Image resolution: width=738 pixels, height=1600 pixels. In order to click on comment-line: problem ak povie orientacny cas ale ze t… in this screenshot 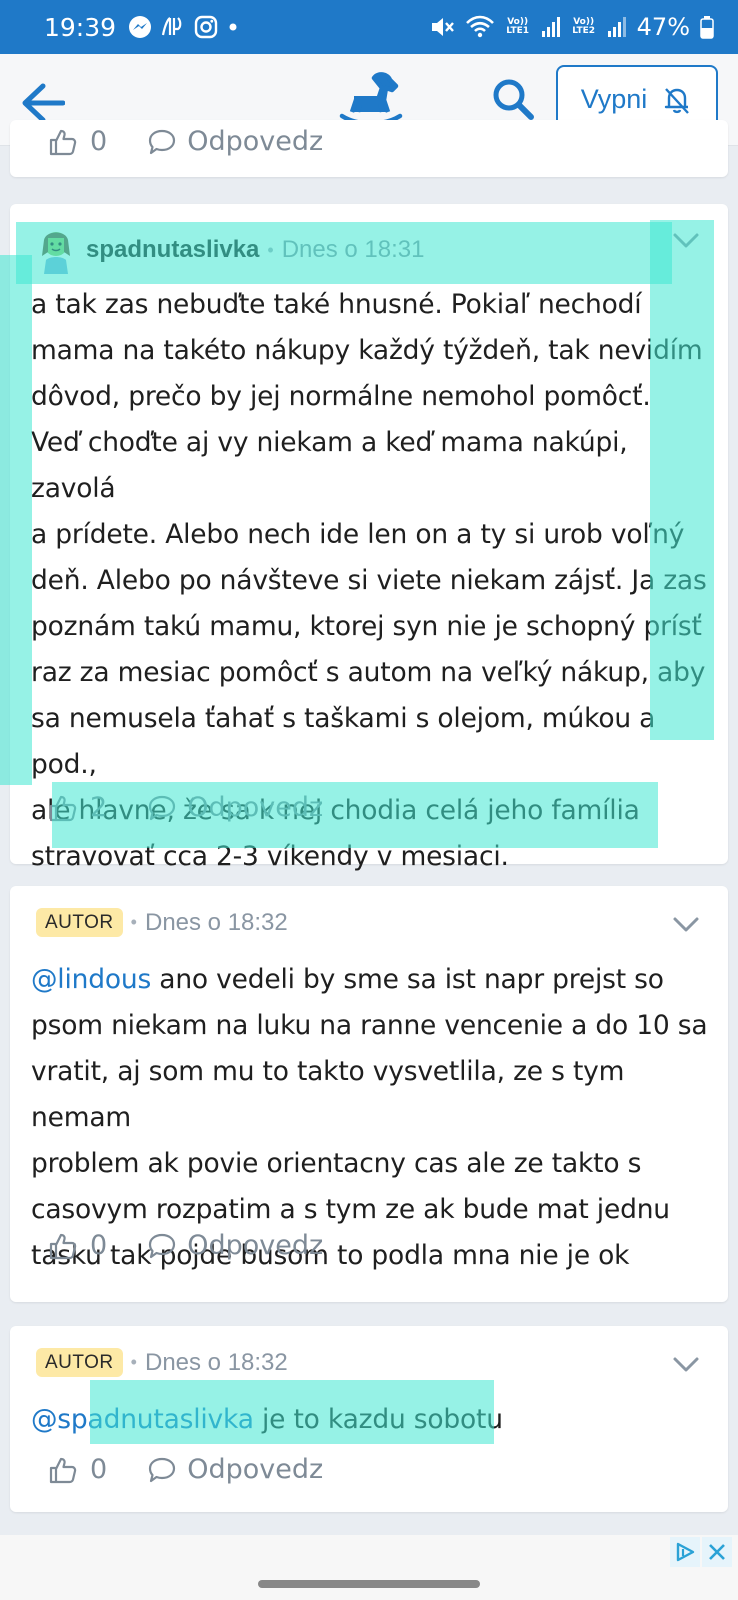, I will do `click(336, 1163)`.